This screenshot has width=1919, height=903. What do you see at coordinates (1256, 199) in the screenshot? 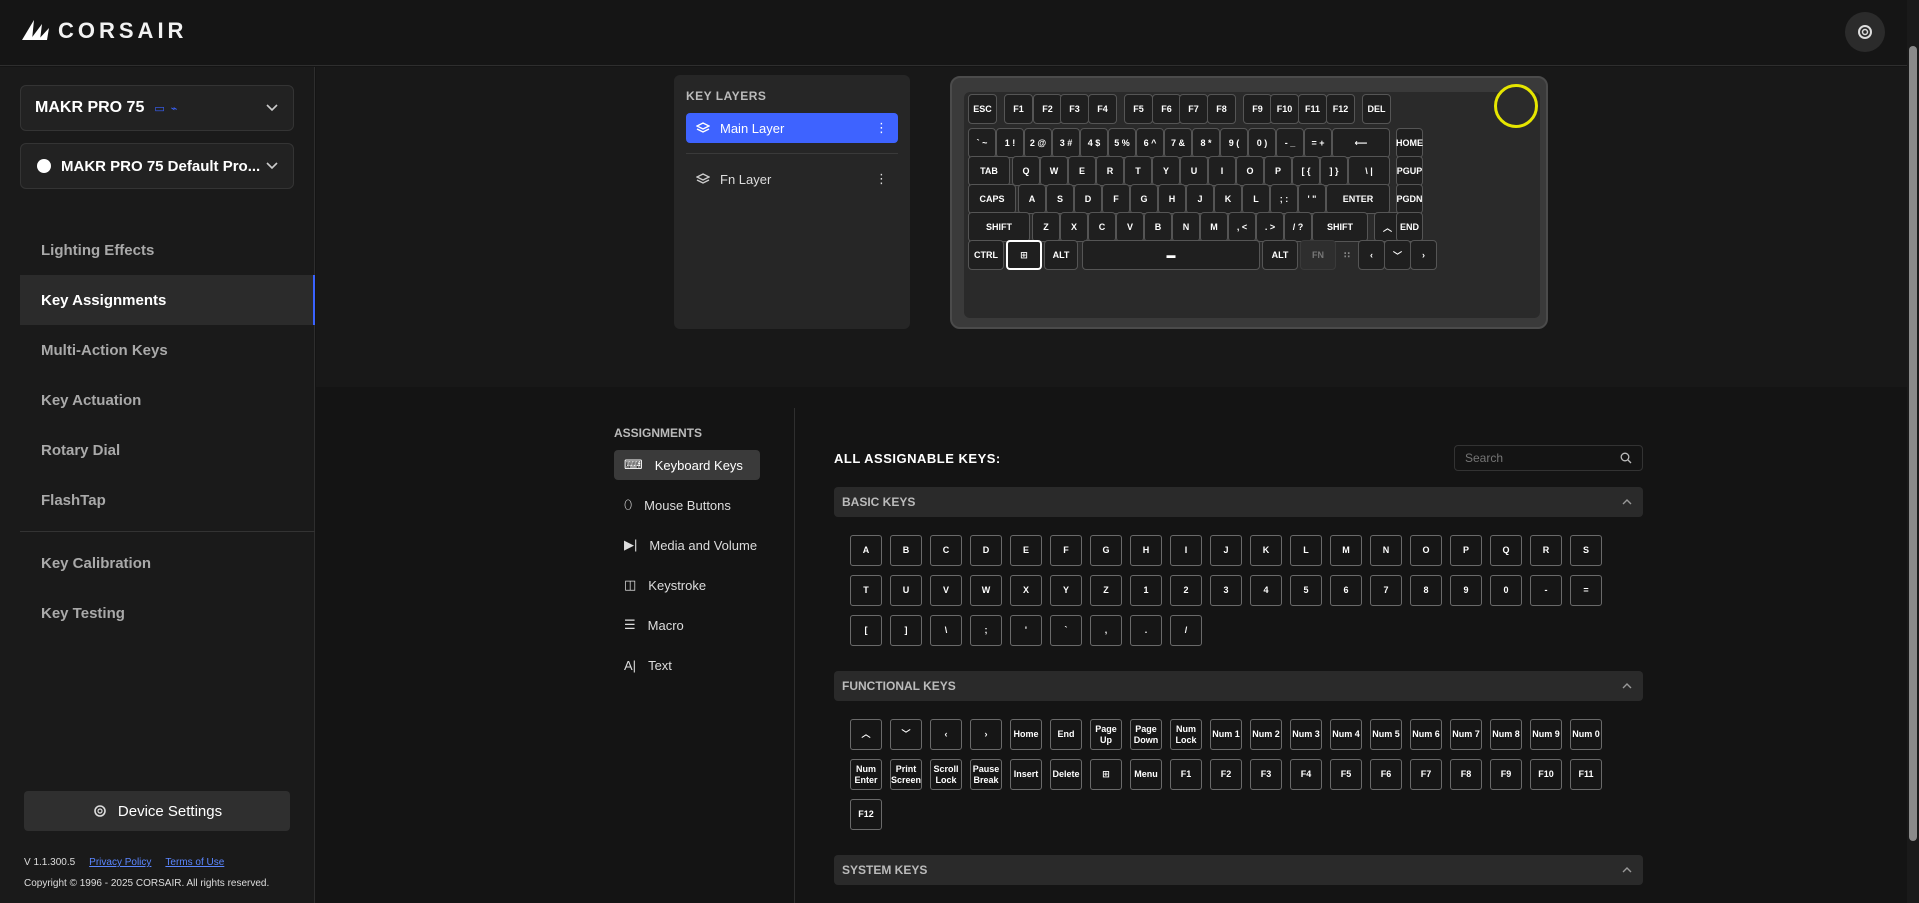
I see `keyboard-key: L` at bounding box center [1256, 199].